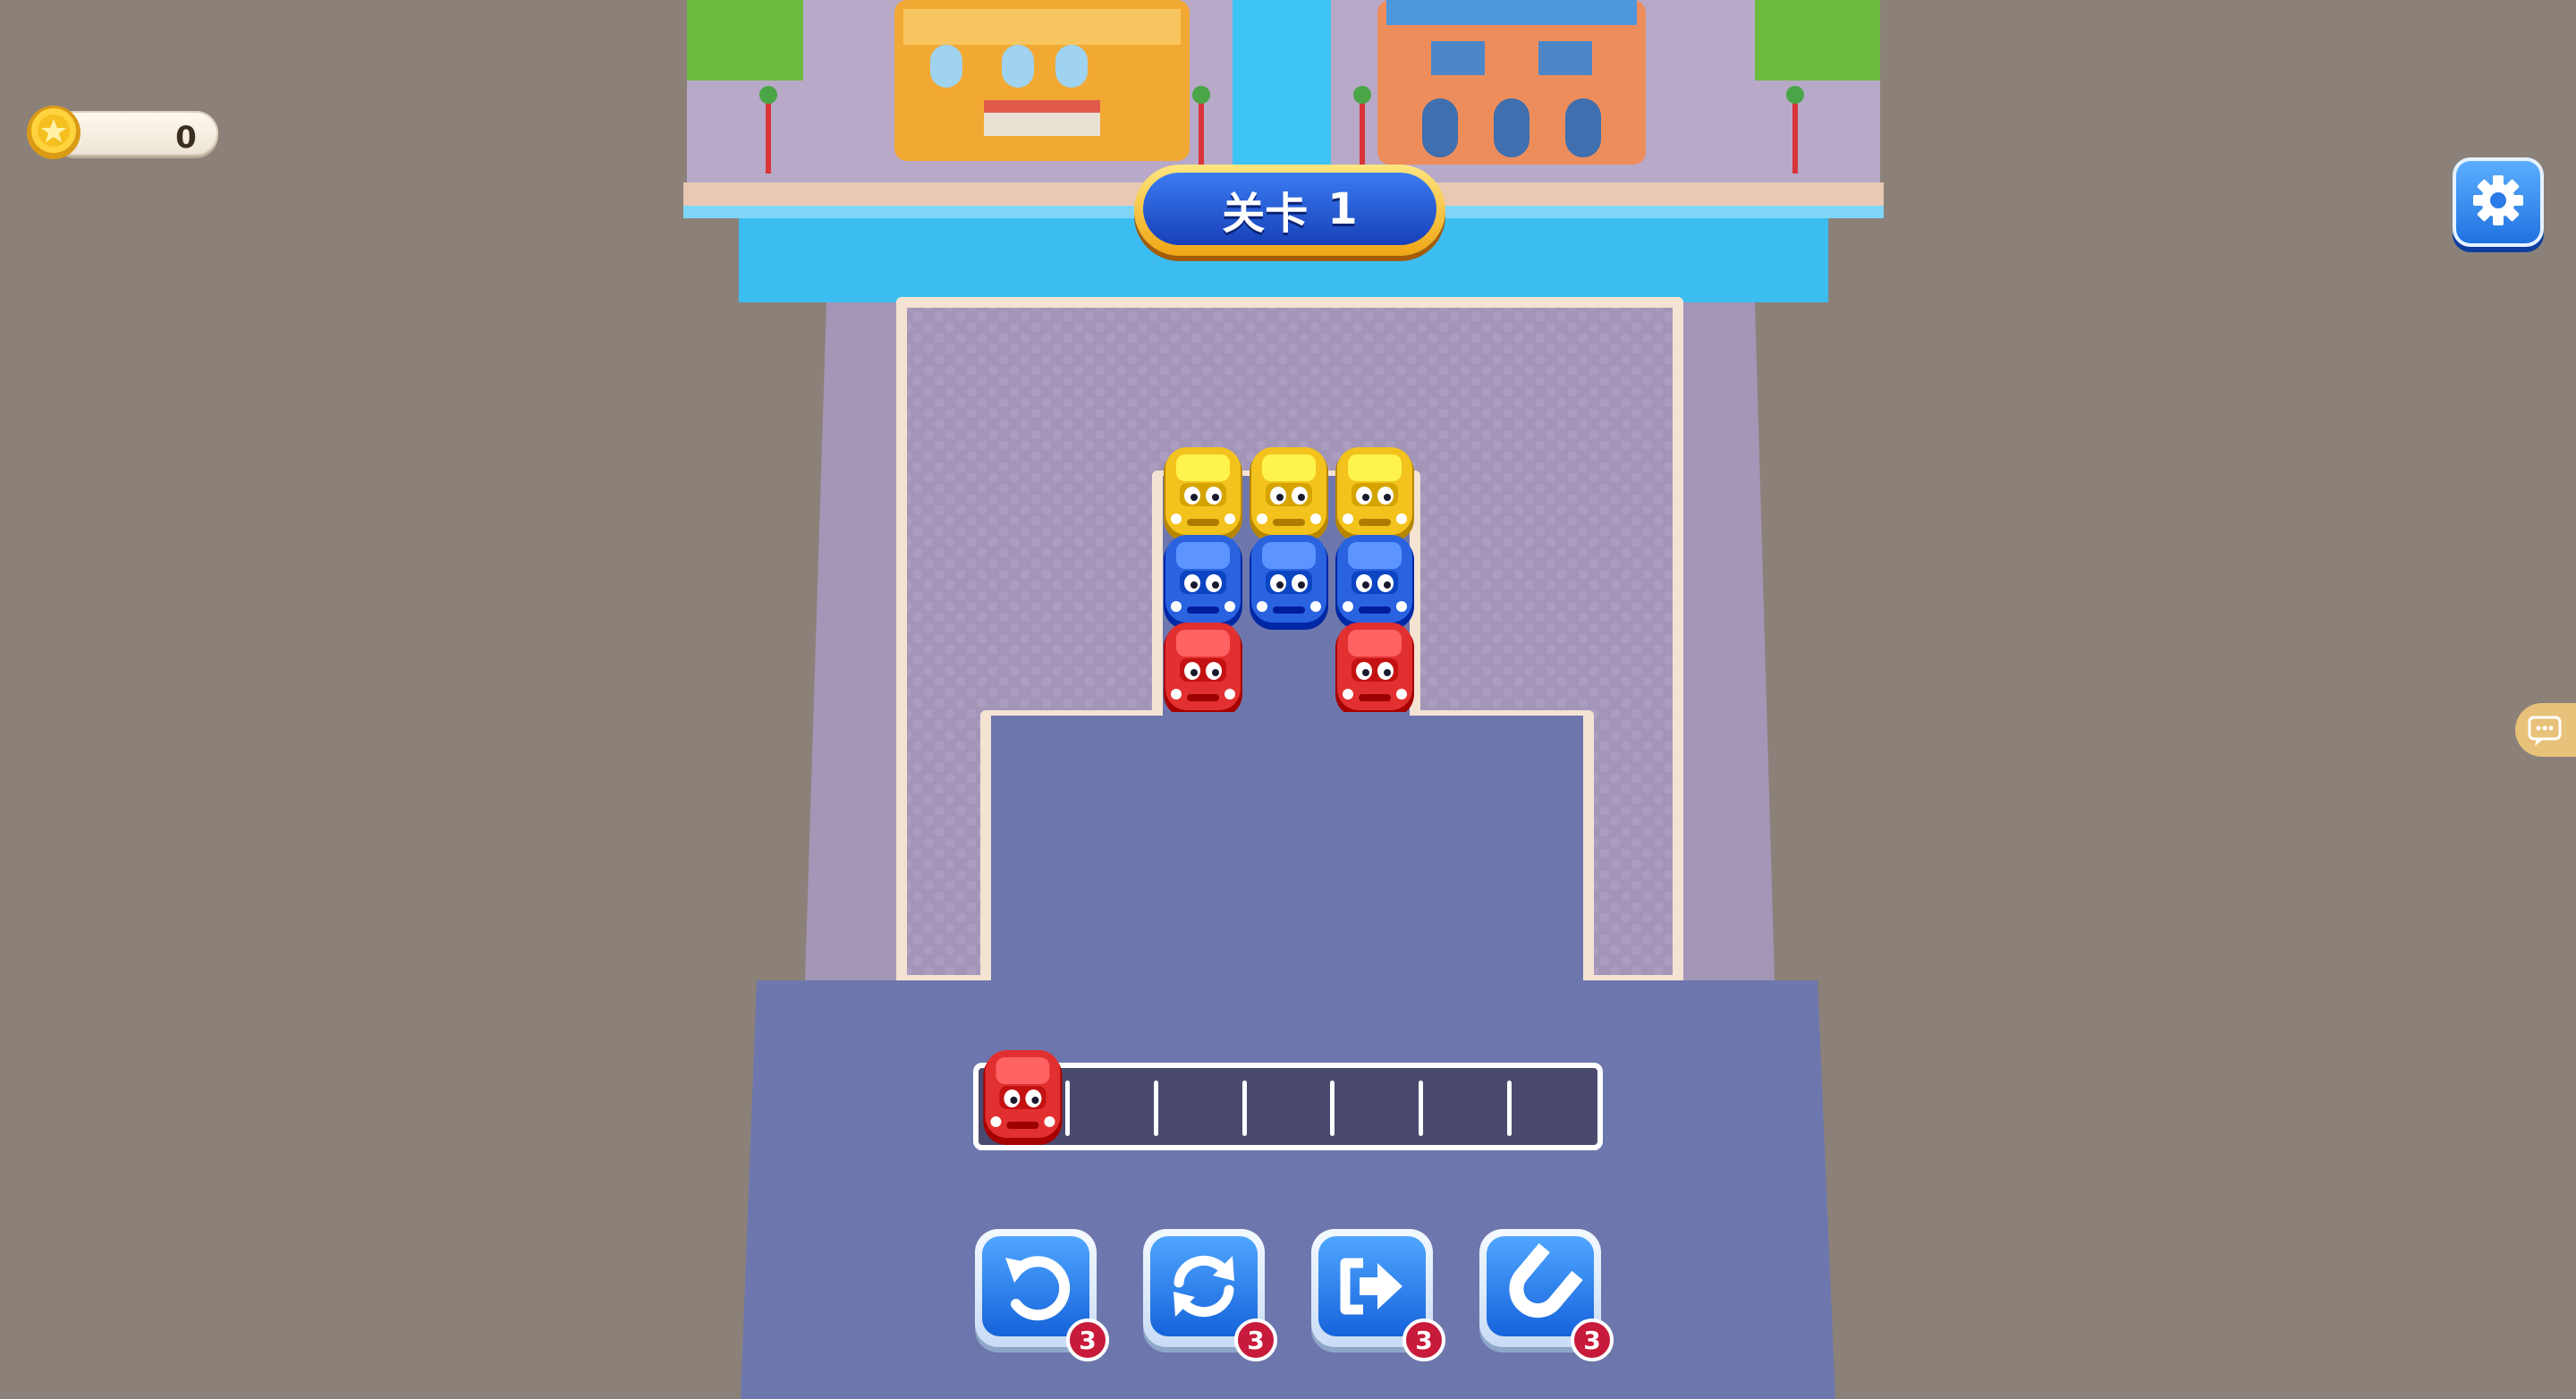  Describe the element at coordinates (1592, 1339) in the screenshot. I see `magnet-count-badge: 3` at that location.